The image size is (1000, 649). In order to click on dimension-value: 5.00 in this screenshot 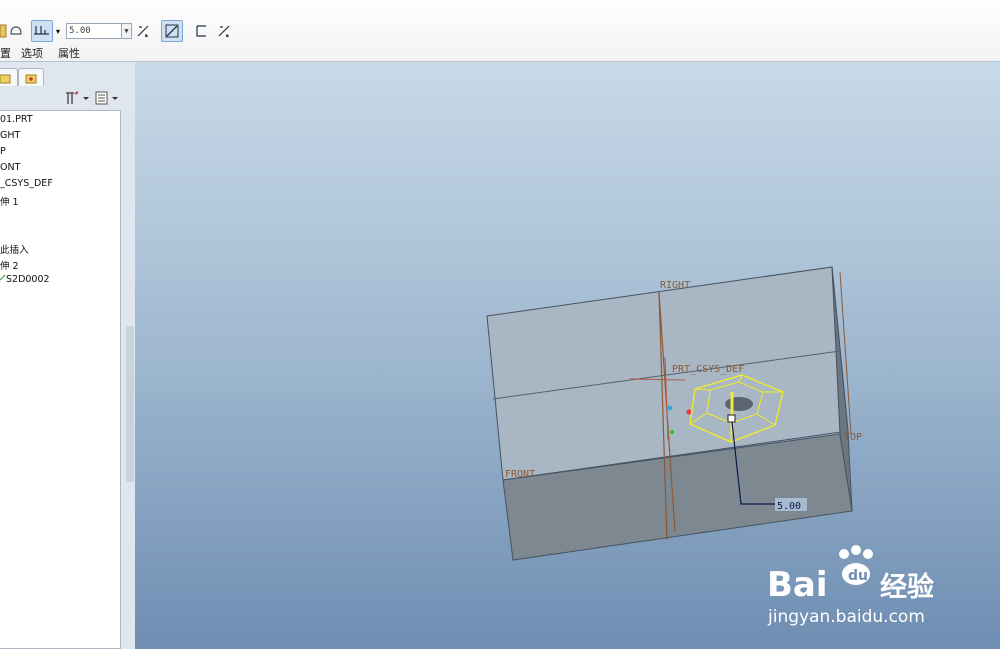, I will do `click(789, 506)`.